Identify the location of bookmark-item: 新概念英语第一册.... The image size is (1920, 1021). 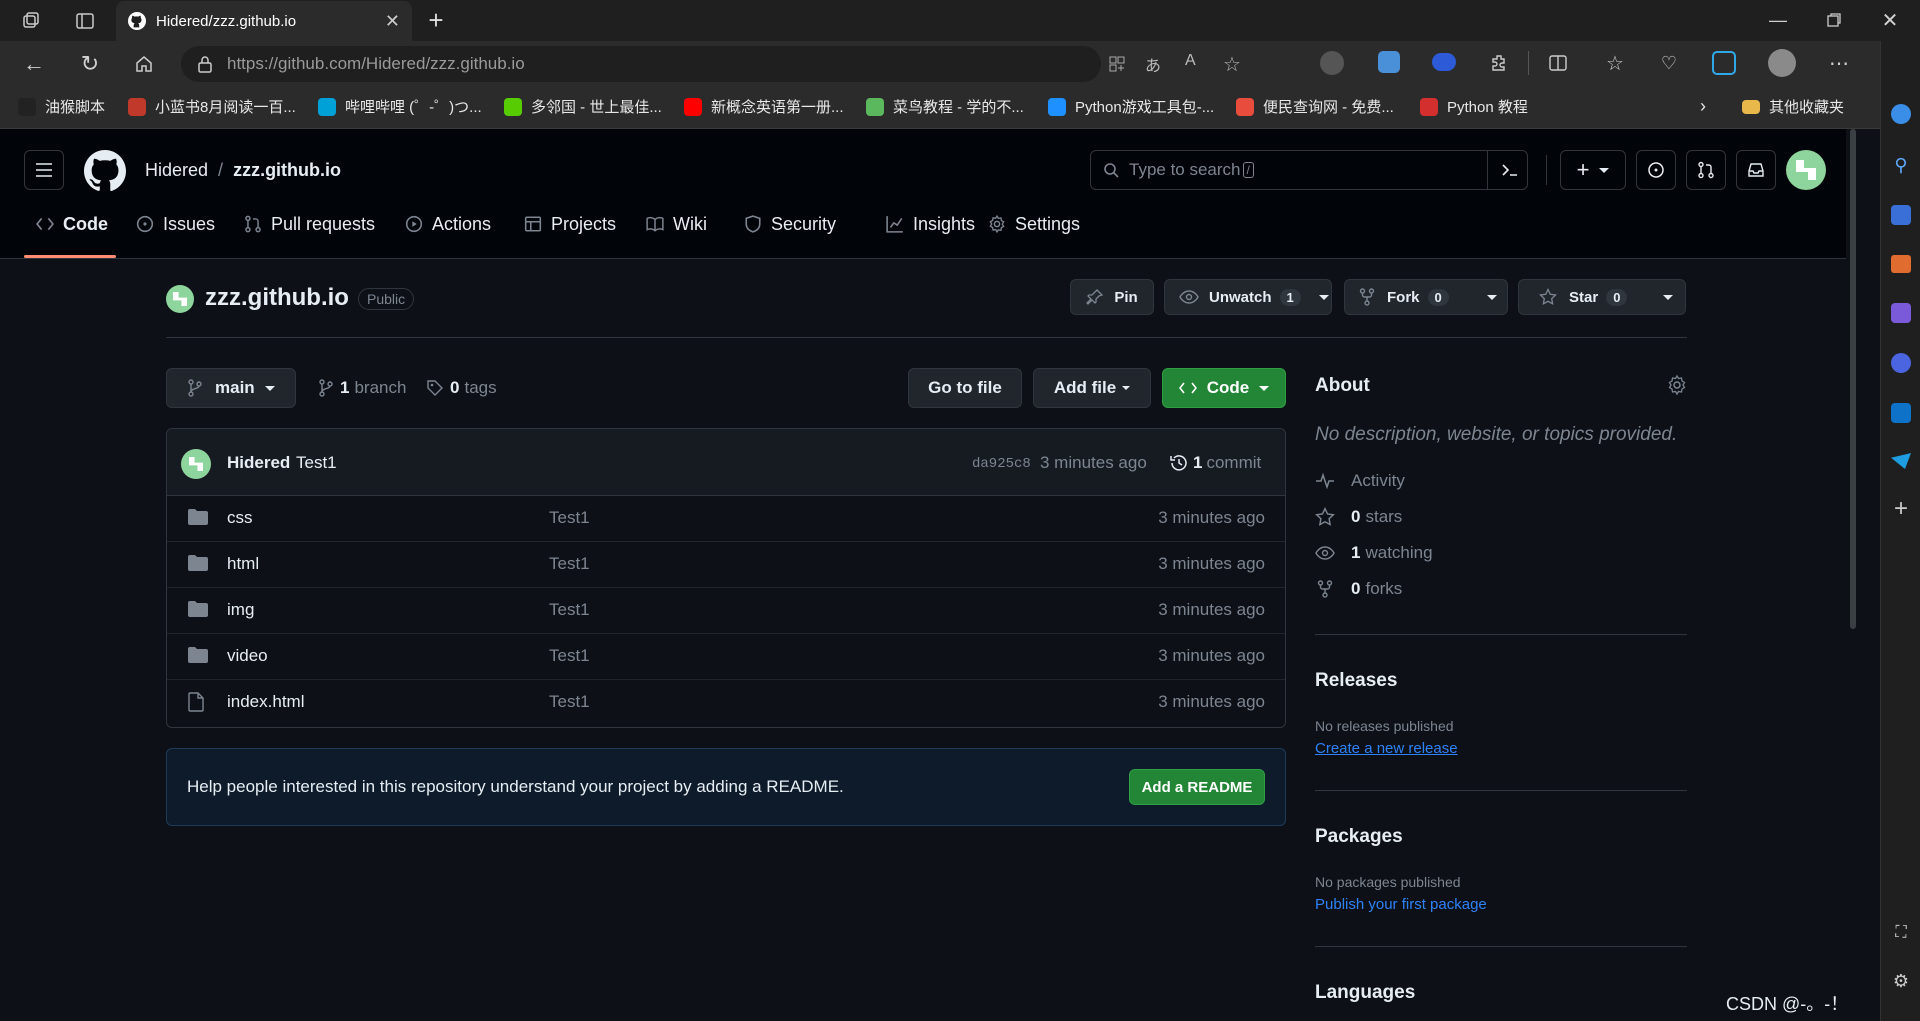
(764, 106).